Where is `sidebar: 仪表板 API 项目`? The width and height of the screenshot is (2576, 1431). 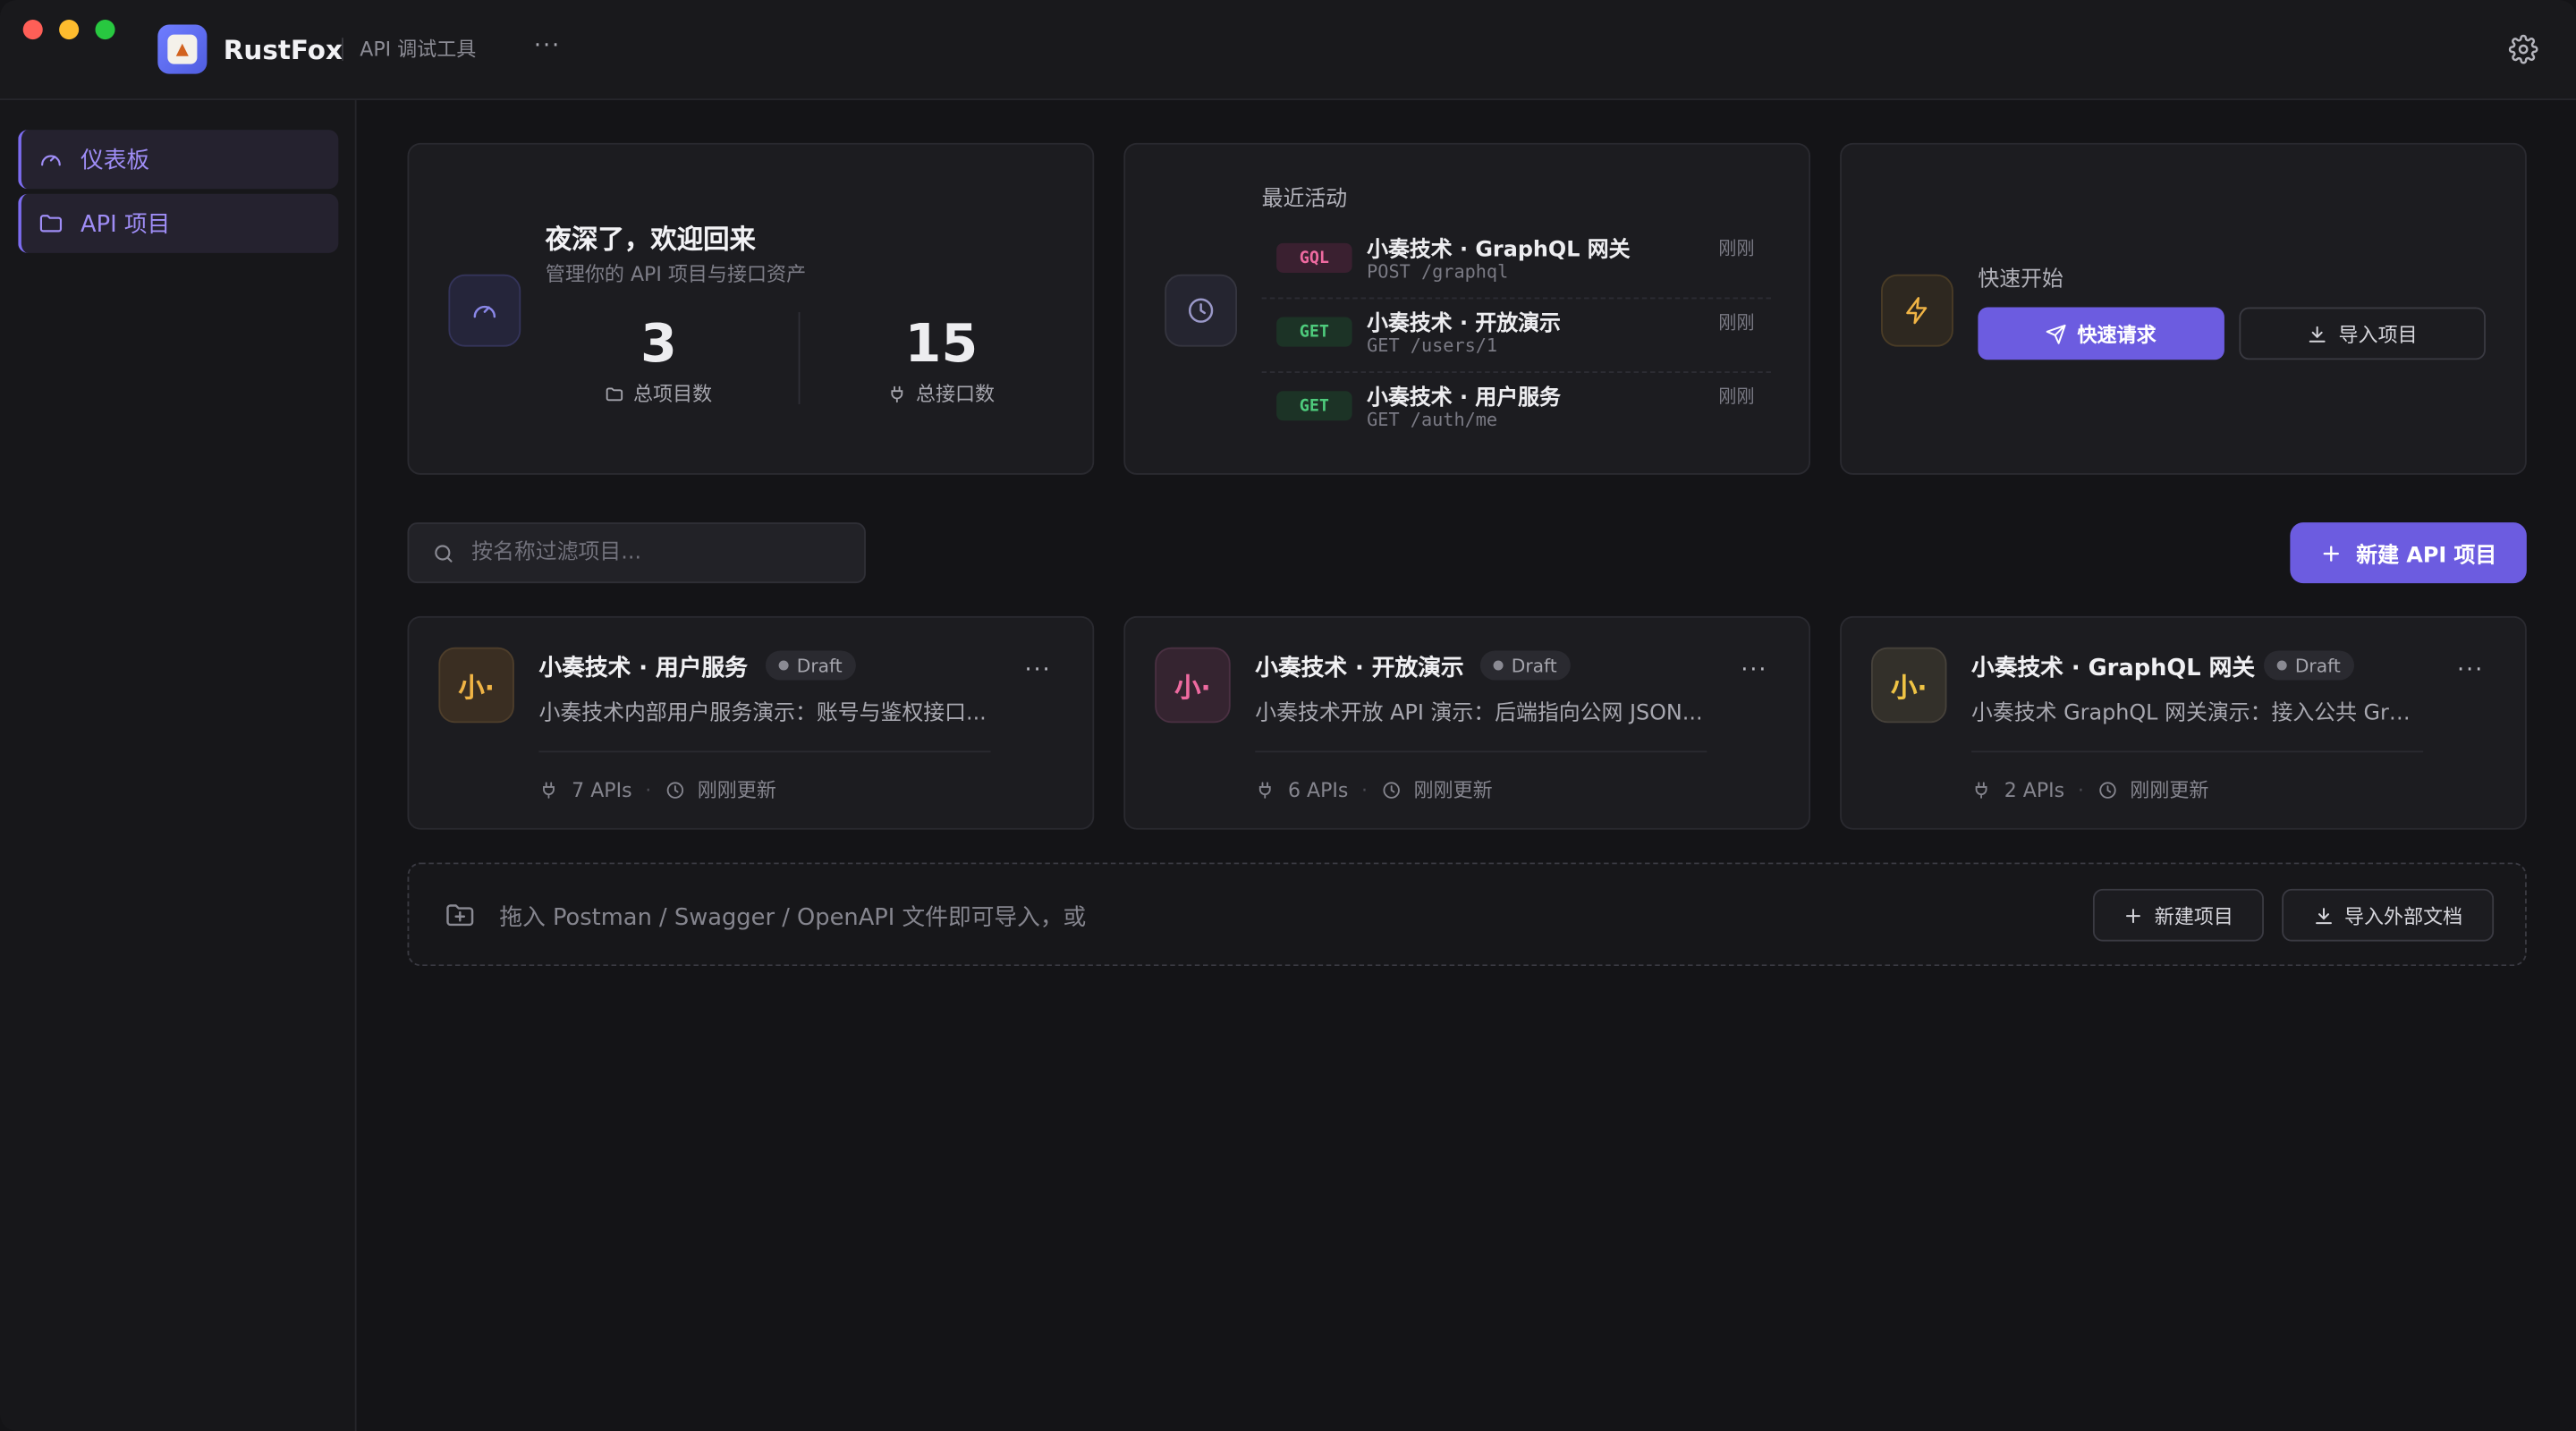 sidebar: 仪表板 API 项目 is located at coordinates (178, 766).